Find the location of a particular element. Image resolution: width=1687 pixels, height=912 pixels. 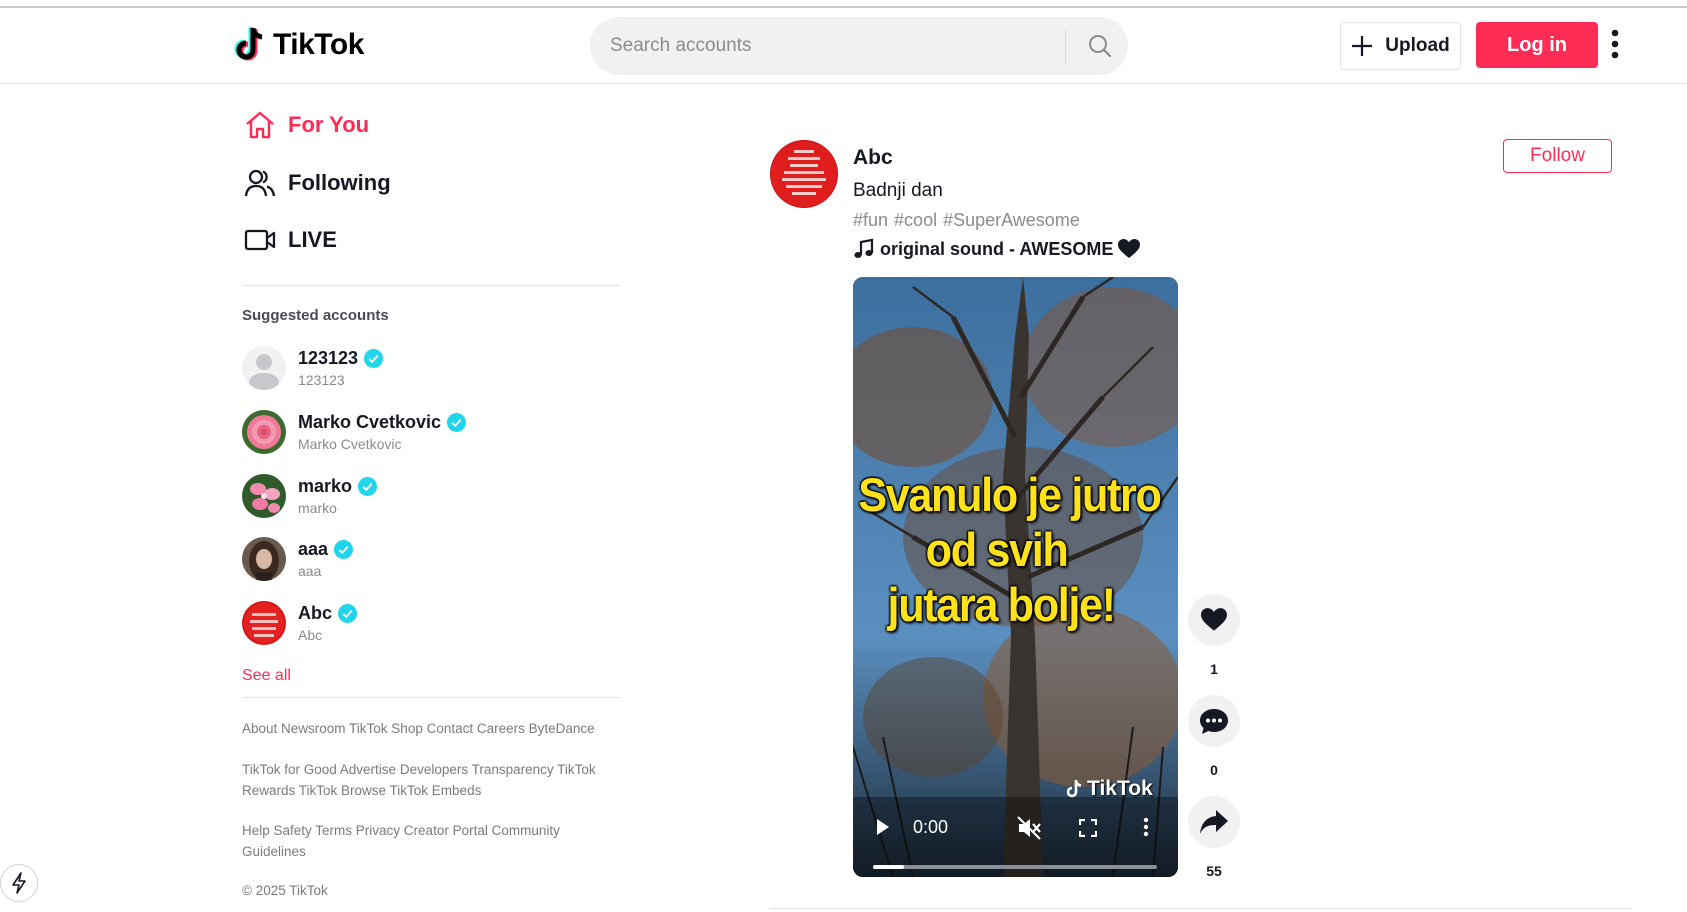

account-handle: aaa is located at coordinates (310, 571).